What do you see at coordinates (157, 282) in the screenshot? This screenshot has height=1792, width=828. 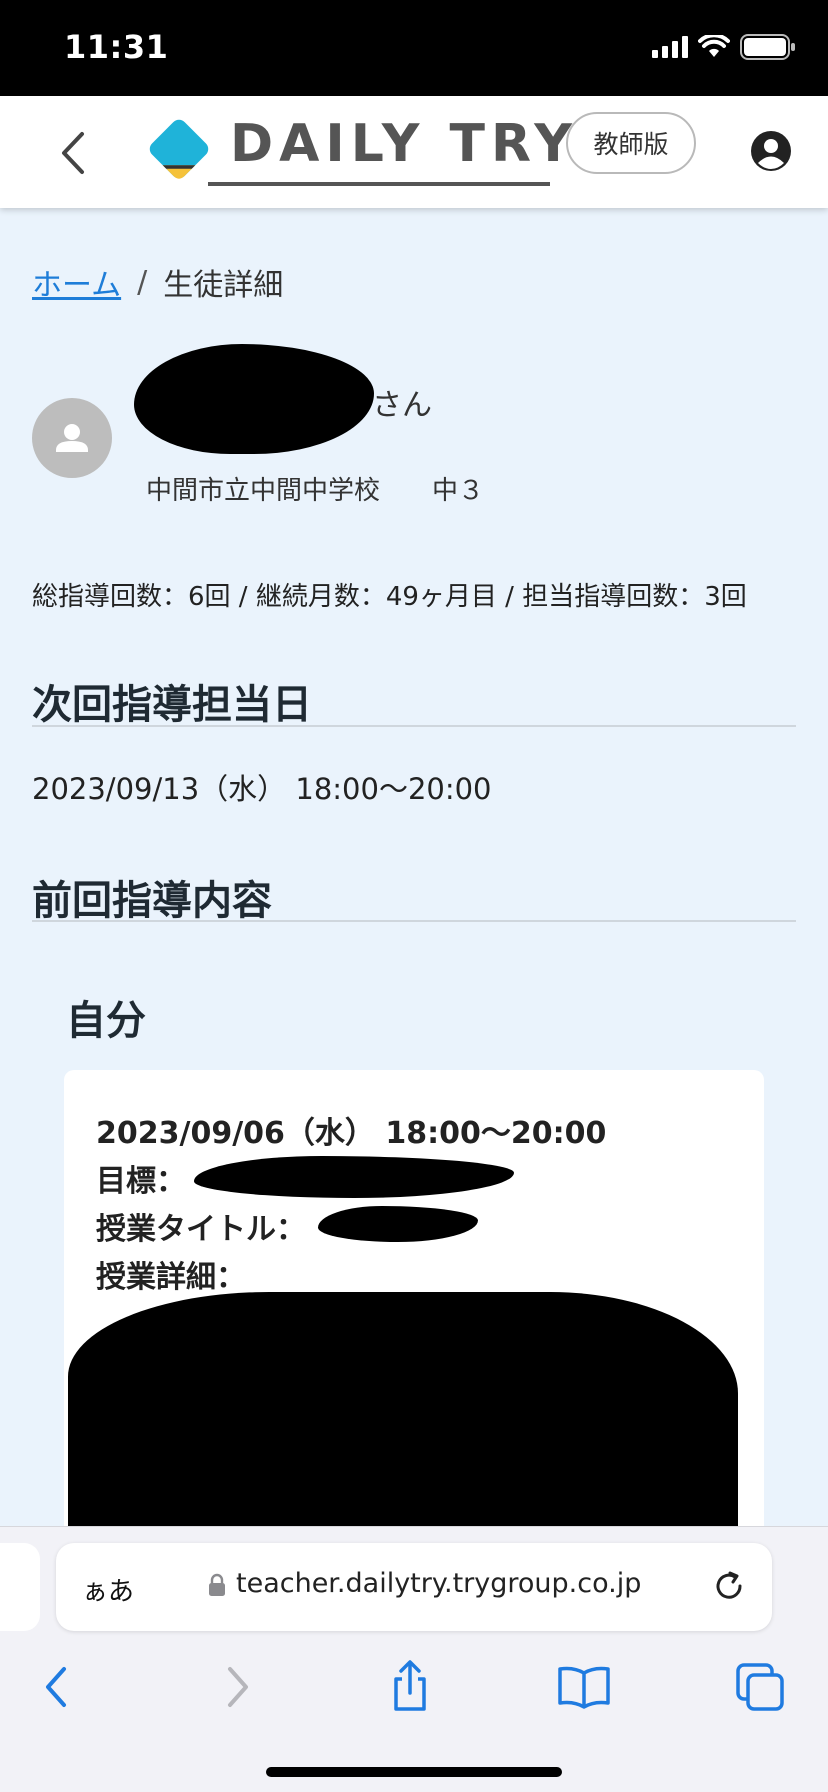 I see `breadcrumb: ホーム / 生徒詳細` at bounding box center [157, 282].